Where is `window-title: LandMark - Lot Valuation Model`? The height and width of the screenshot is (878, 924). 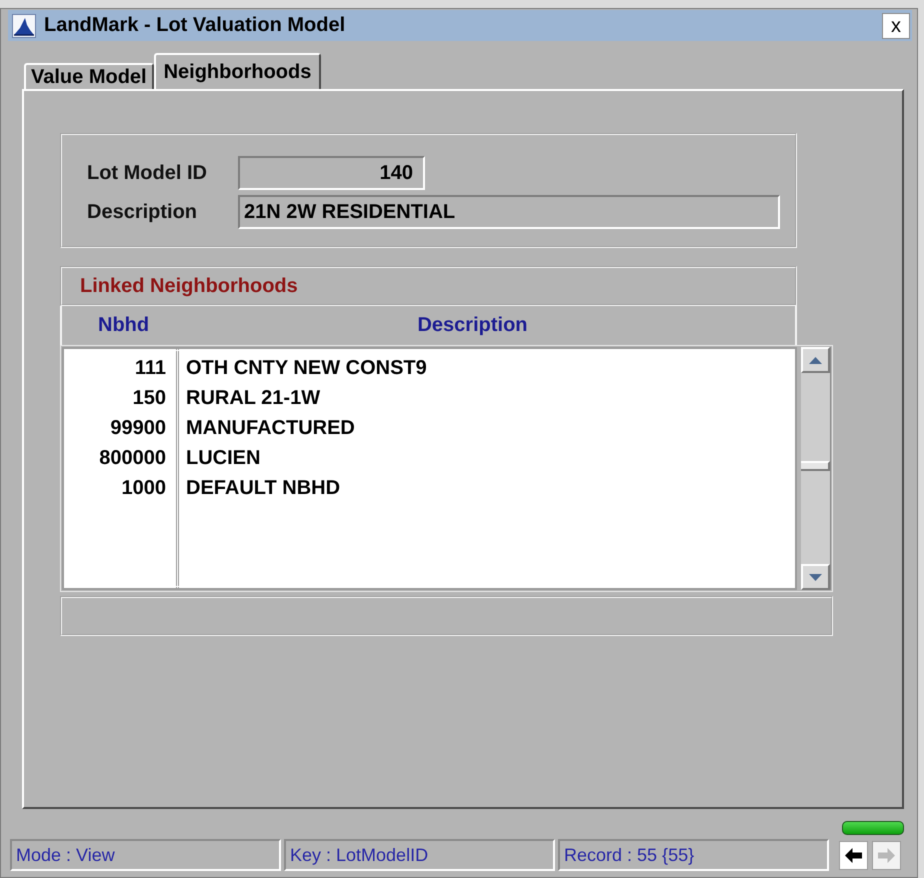 window-title: LandMark - Lot Valuation Model is located at coordinates (195, 25).